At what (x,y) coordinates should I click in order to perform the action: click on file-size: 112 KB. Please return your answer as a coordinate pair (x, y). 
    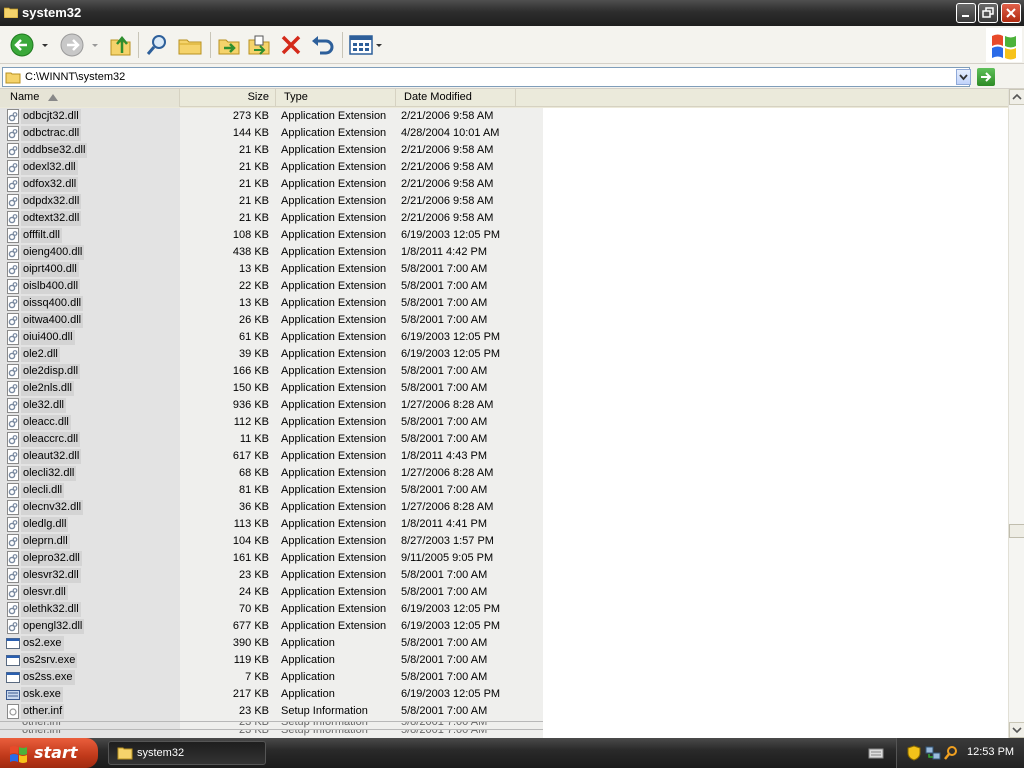
    Looking at the image, I should click on (251, 422).